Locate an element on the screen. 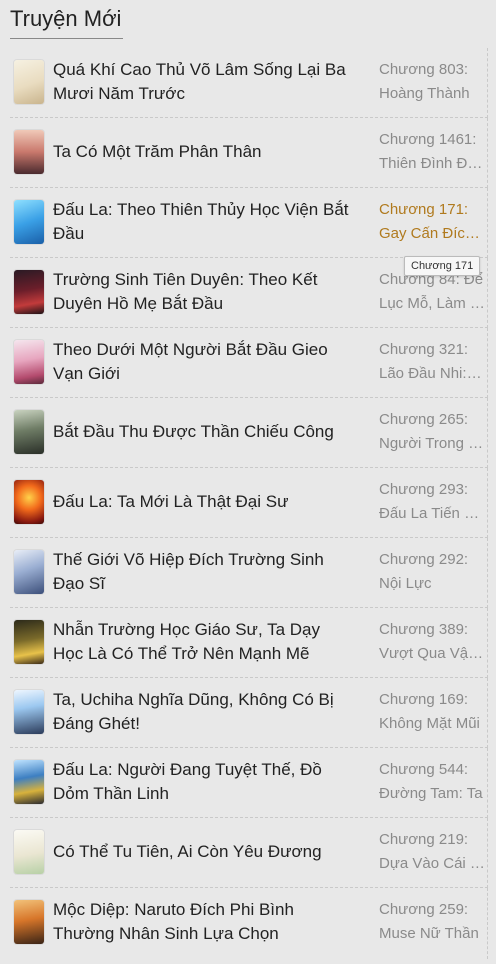  chapter-number: Chương 293: is located at coordinates (424, 489).